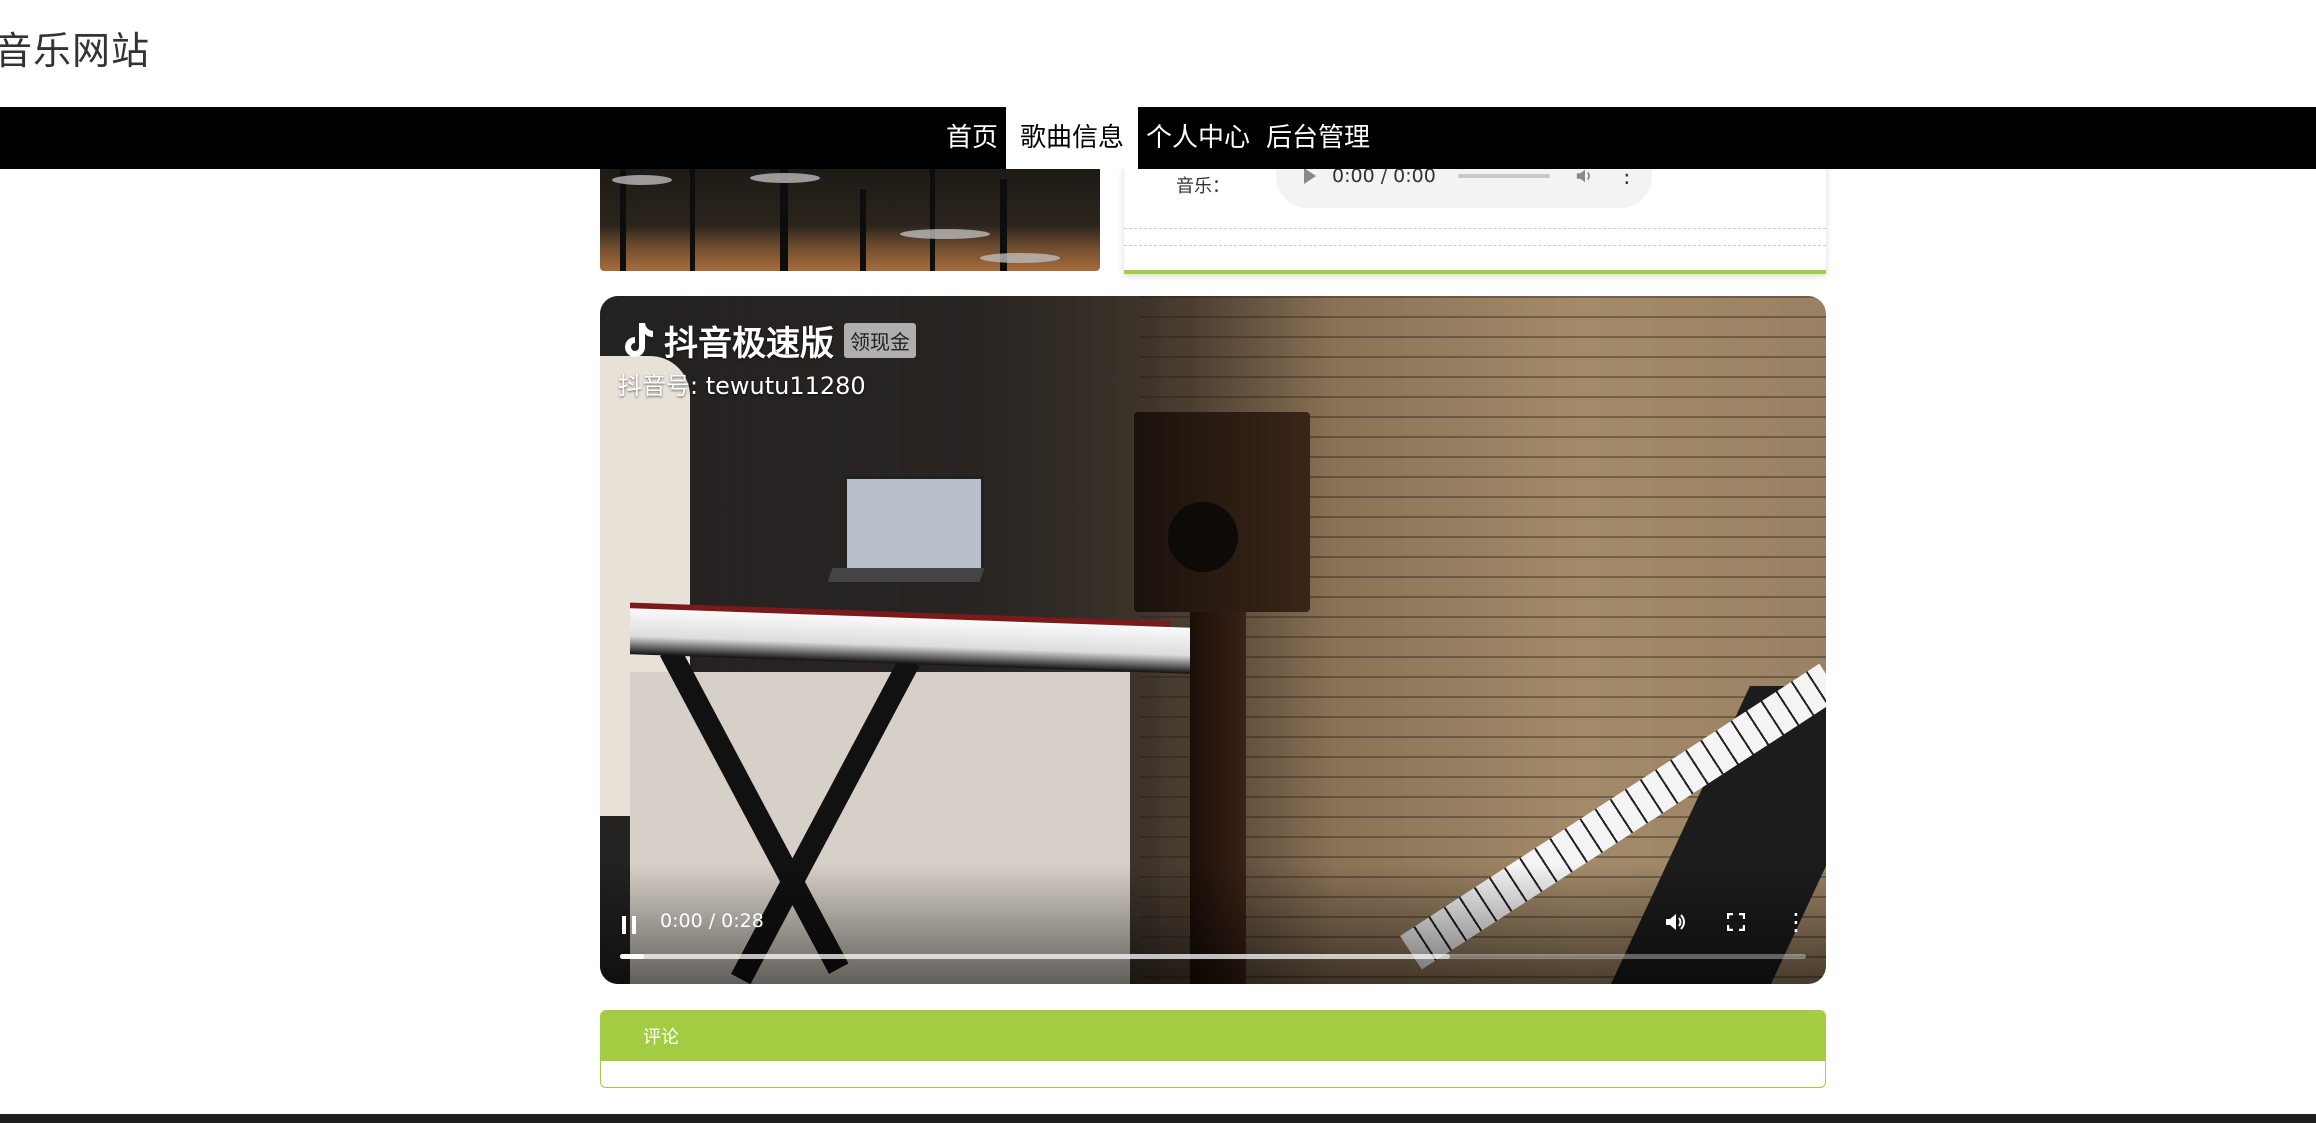  Describe the element at coordinates (75, 51) in the screenshot. I see `site-title: 音乐网站` at that location.